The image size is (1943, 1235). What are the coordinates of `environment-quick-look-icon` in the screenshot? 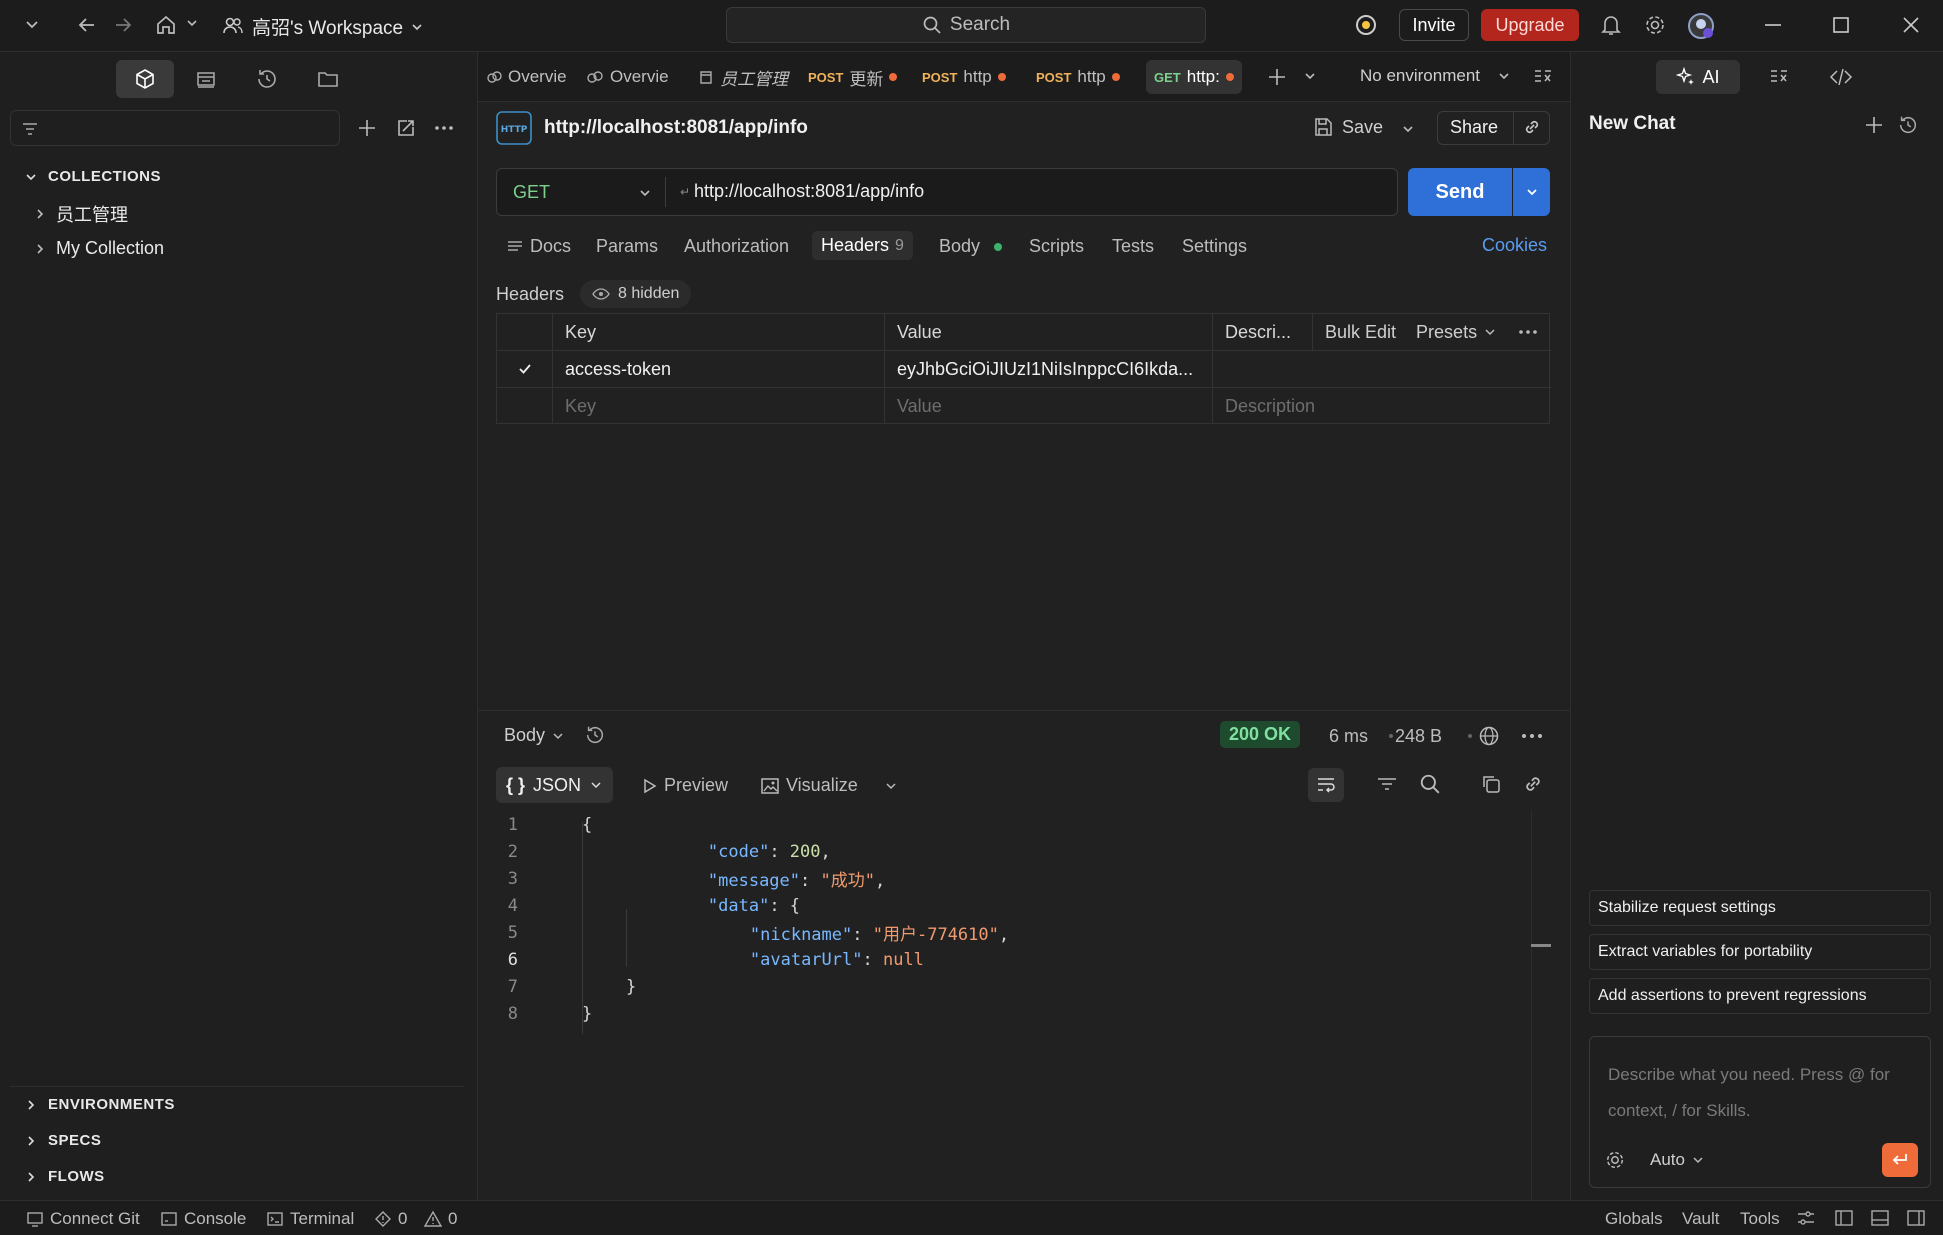 It's located at (1543, 77).